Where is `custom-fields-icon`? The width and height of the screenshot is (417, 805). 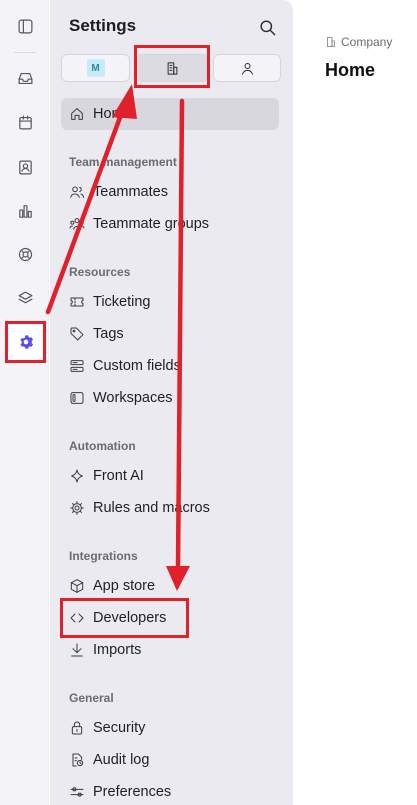
custom-fields-icon is located at coordinates (77, 366).